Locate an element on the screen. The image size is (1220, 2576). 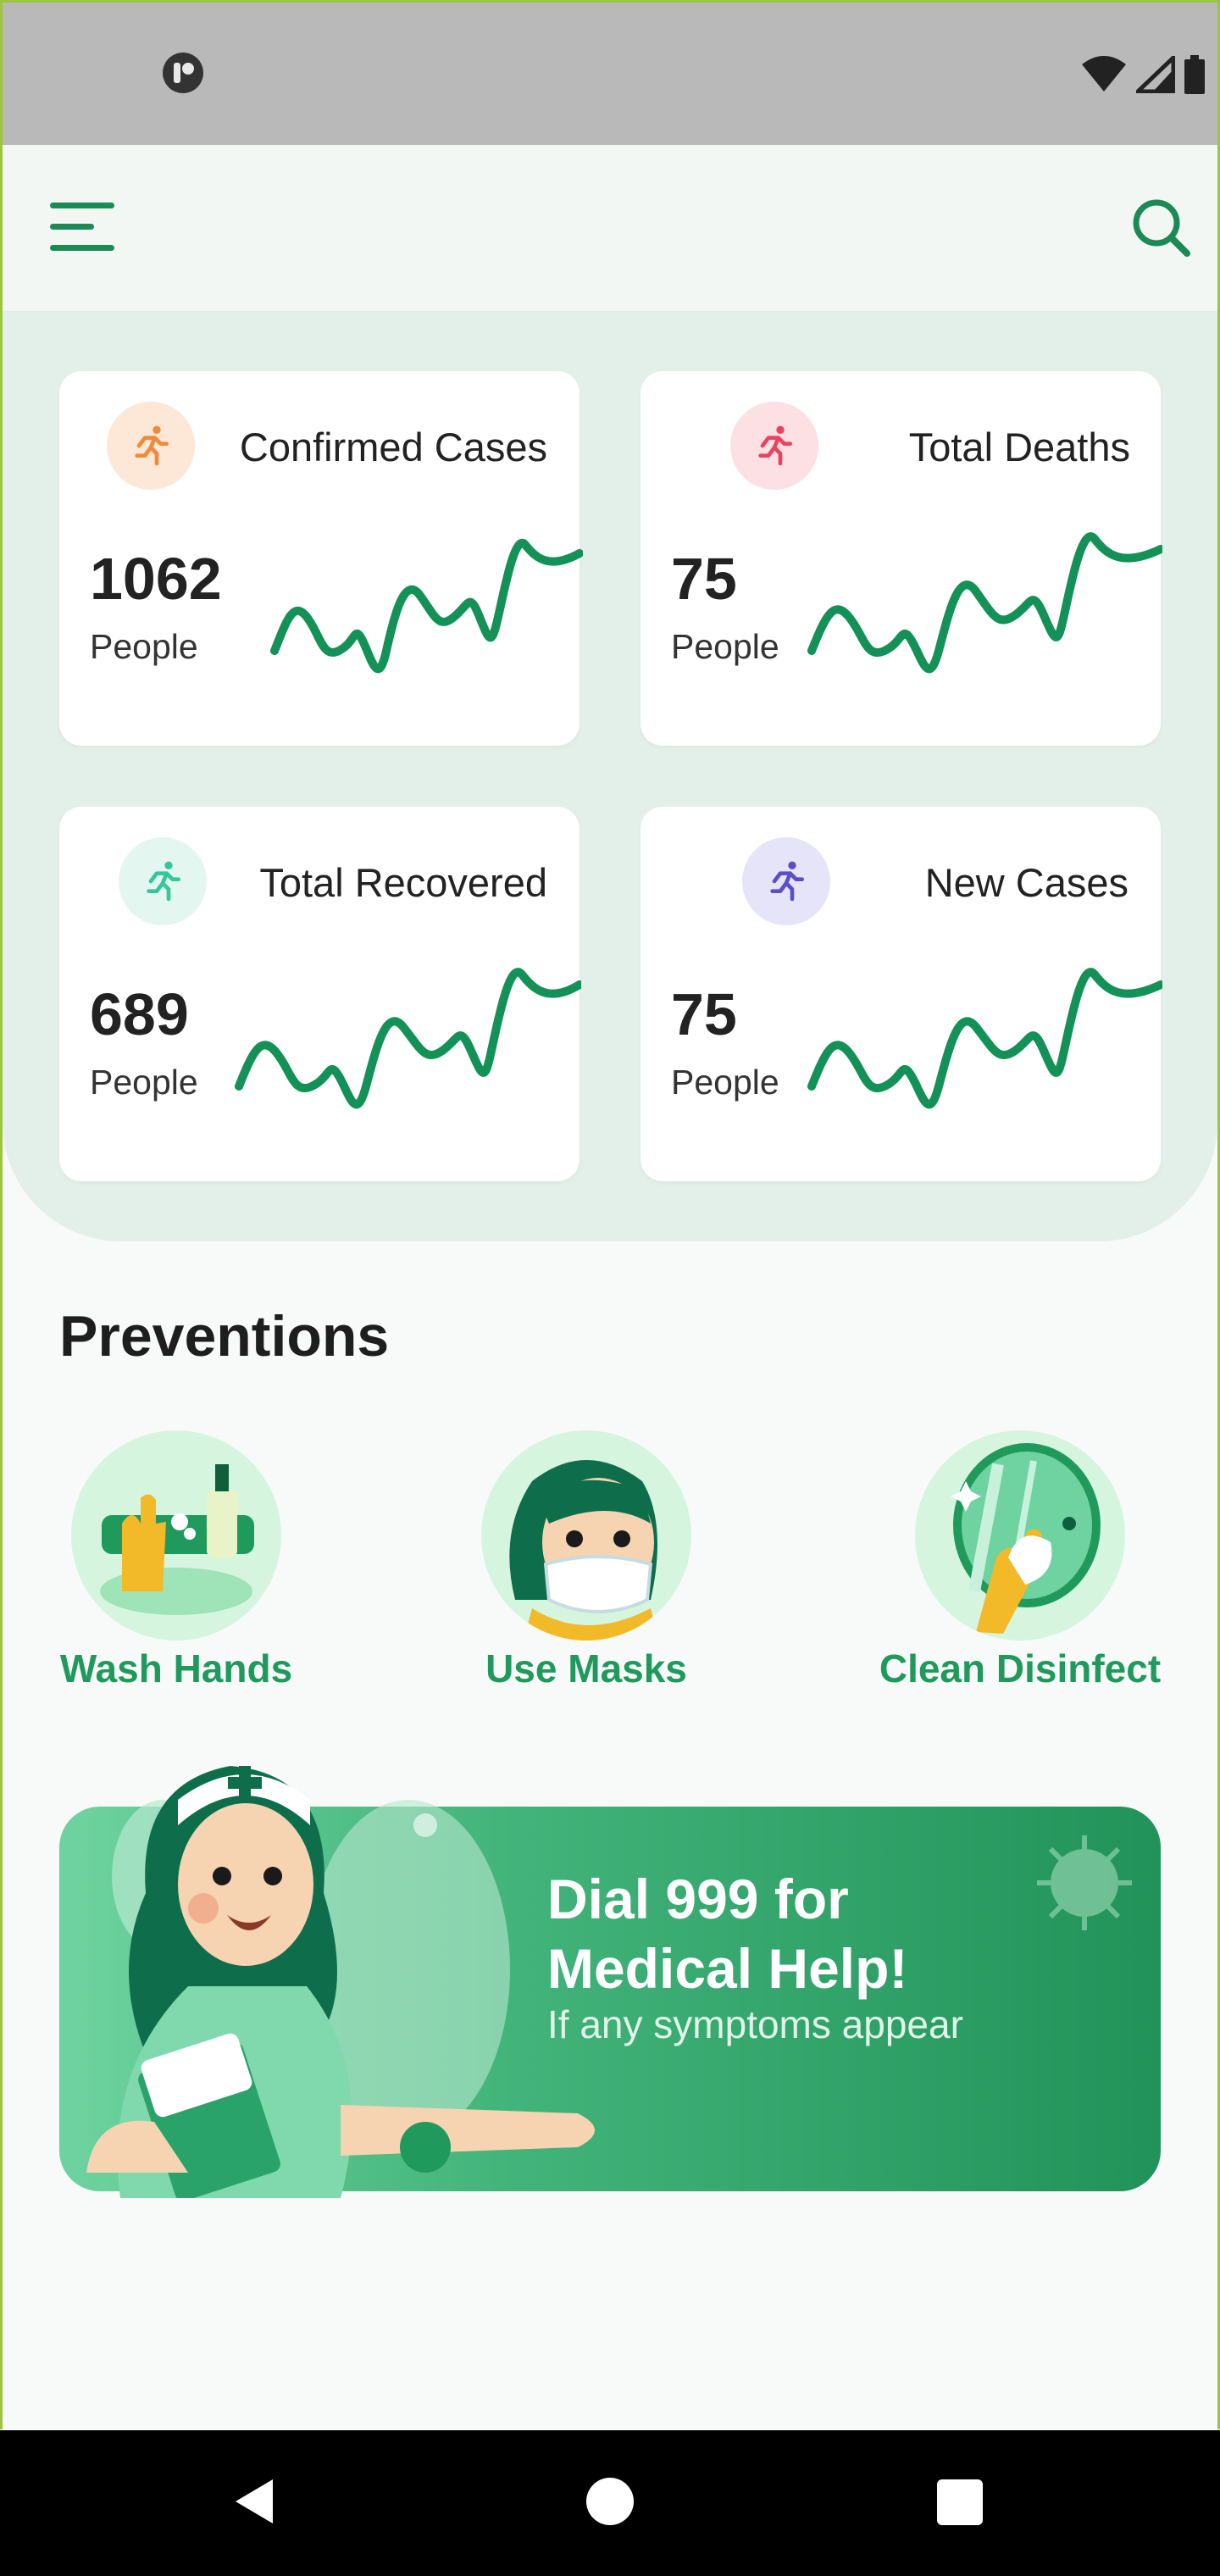
system-nav-bar is located at coordinates (610, 2503).